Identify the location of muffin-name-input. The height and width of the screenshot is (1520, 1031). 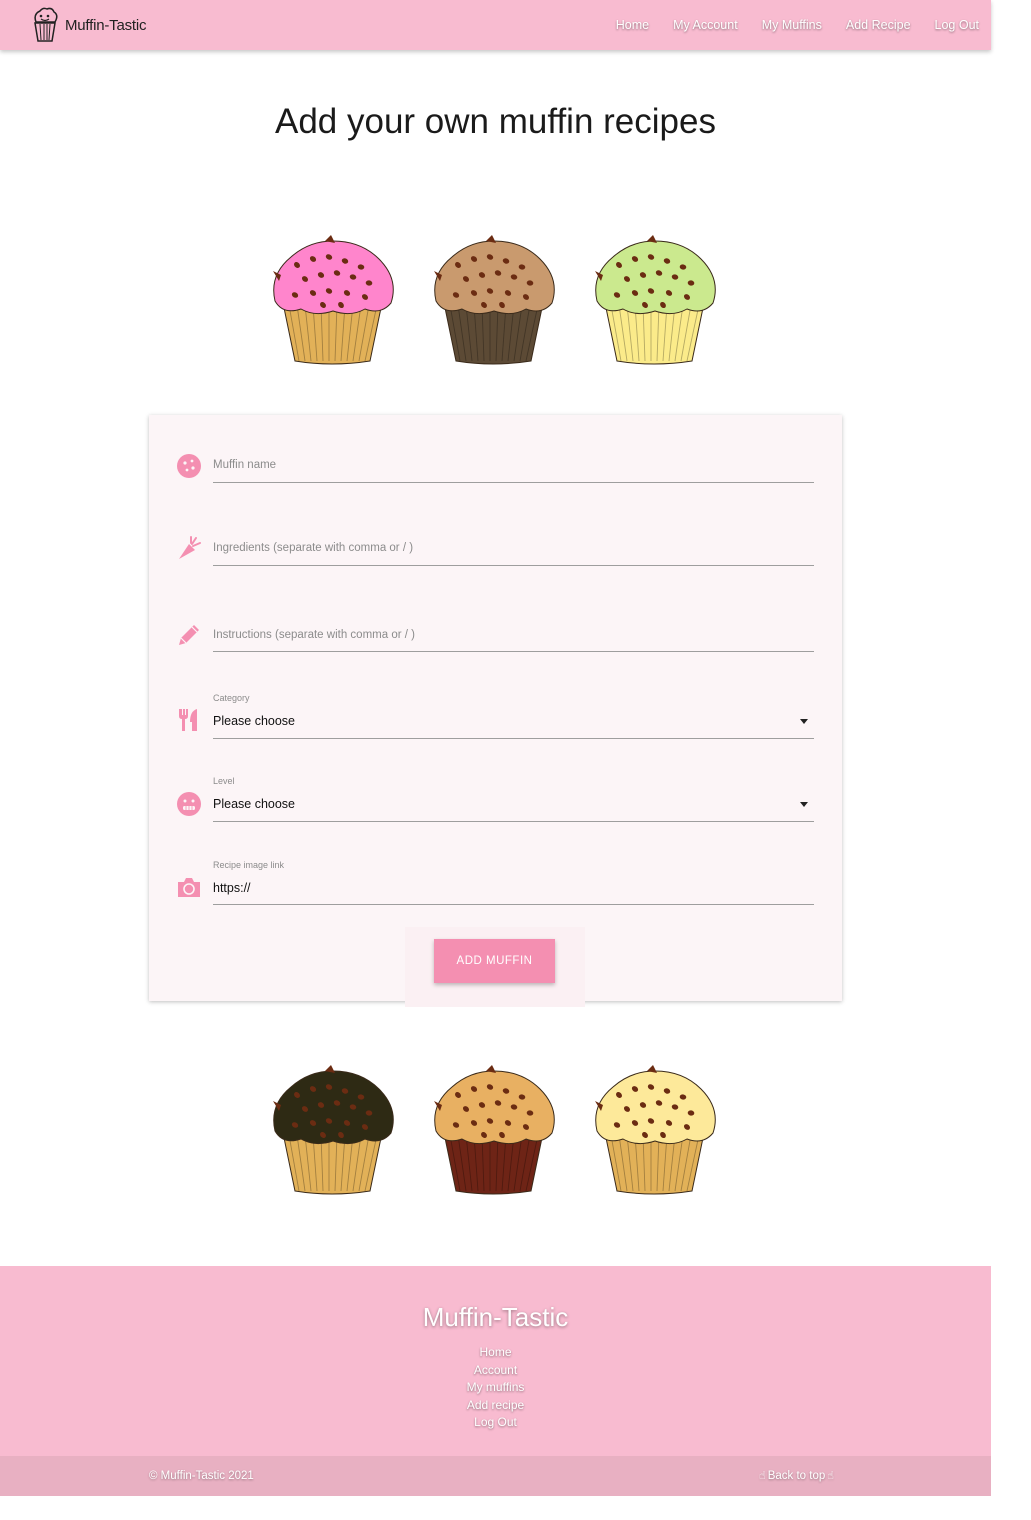
(513, 482).